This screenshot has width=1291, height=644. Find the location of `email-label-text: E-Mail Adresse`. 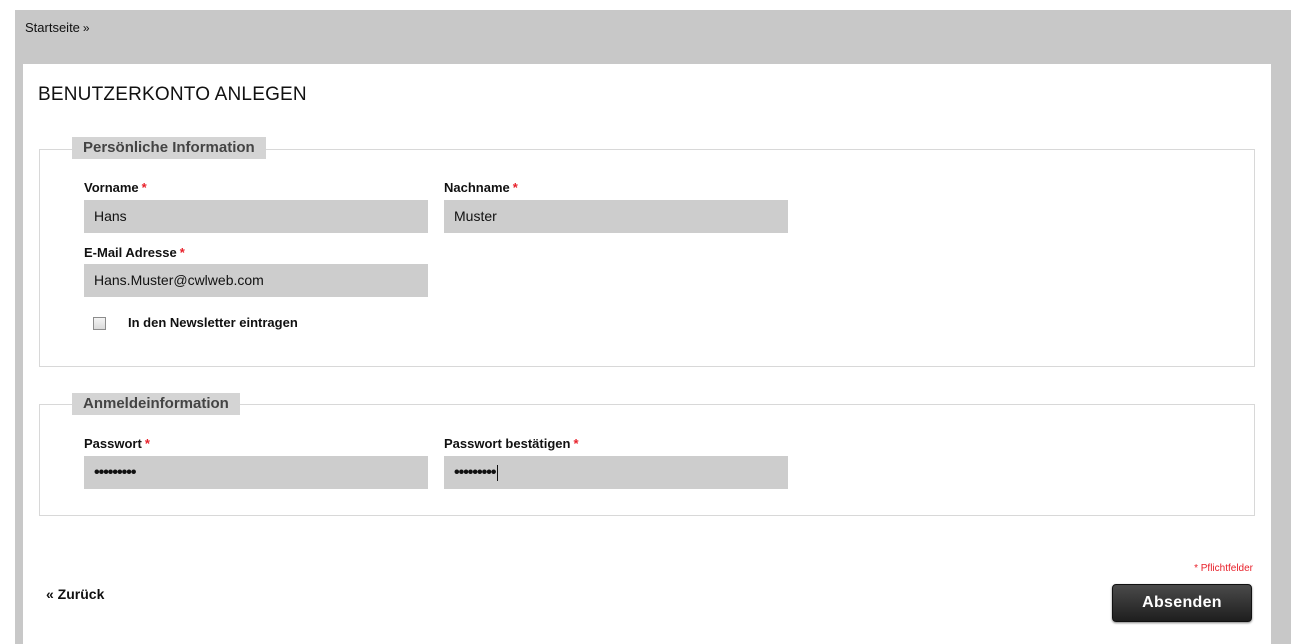

email-label-text: E-Mail Adresse is located at coordinates (130, 252).